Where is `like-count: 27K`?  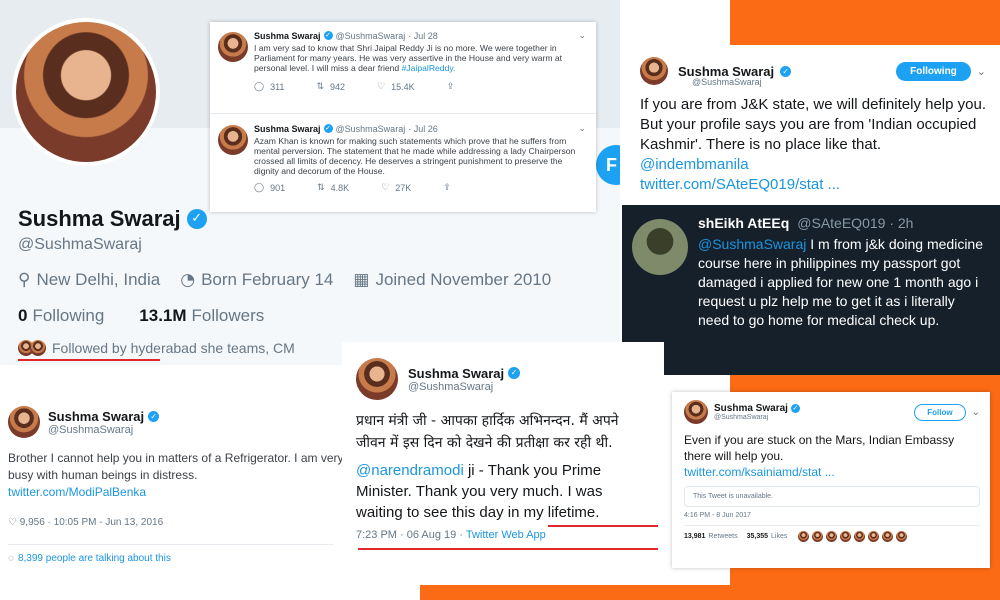 like-count: 27K is located at coordinates (403, 187).